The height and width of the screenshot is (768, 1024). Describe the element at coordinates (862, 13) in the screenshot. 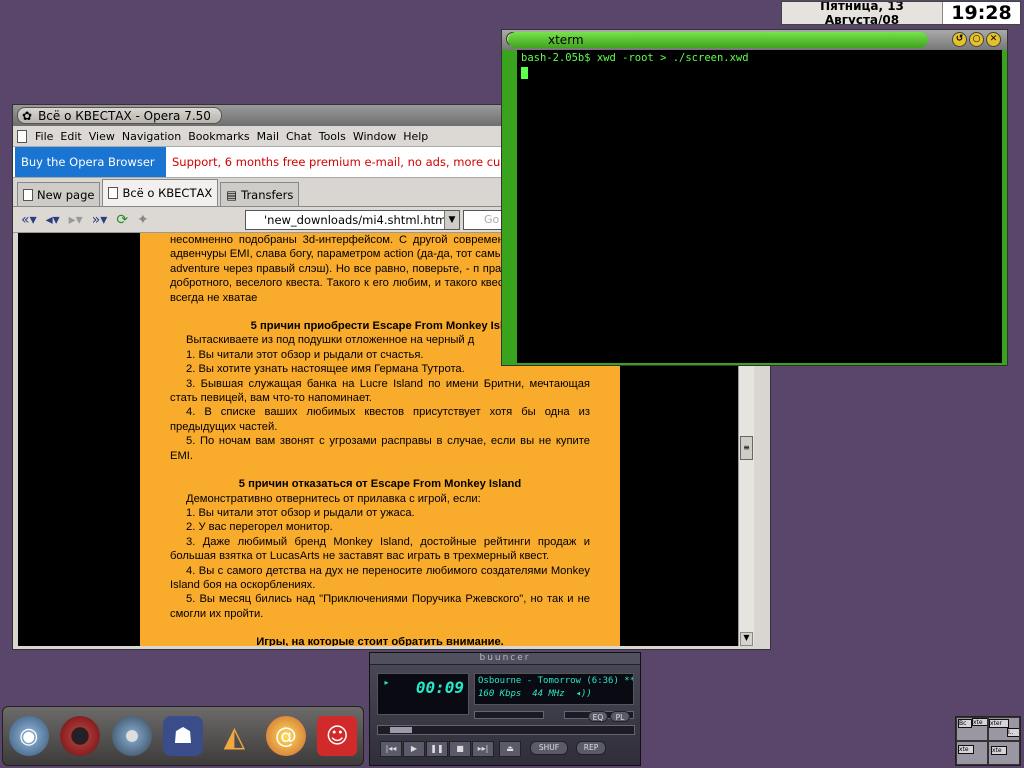

I see `clock-date: Пятница, 13 Августа/08` at that location.